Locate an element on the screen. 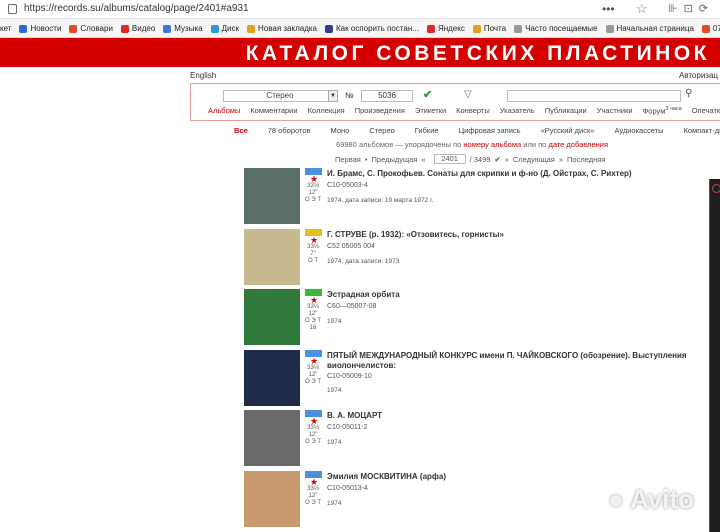 This screenshot has width=720, height=532. chevron-down-icon: ▼ is located at coordinates (333, 96).